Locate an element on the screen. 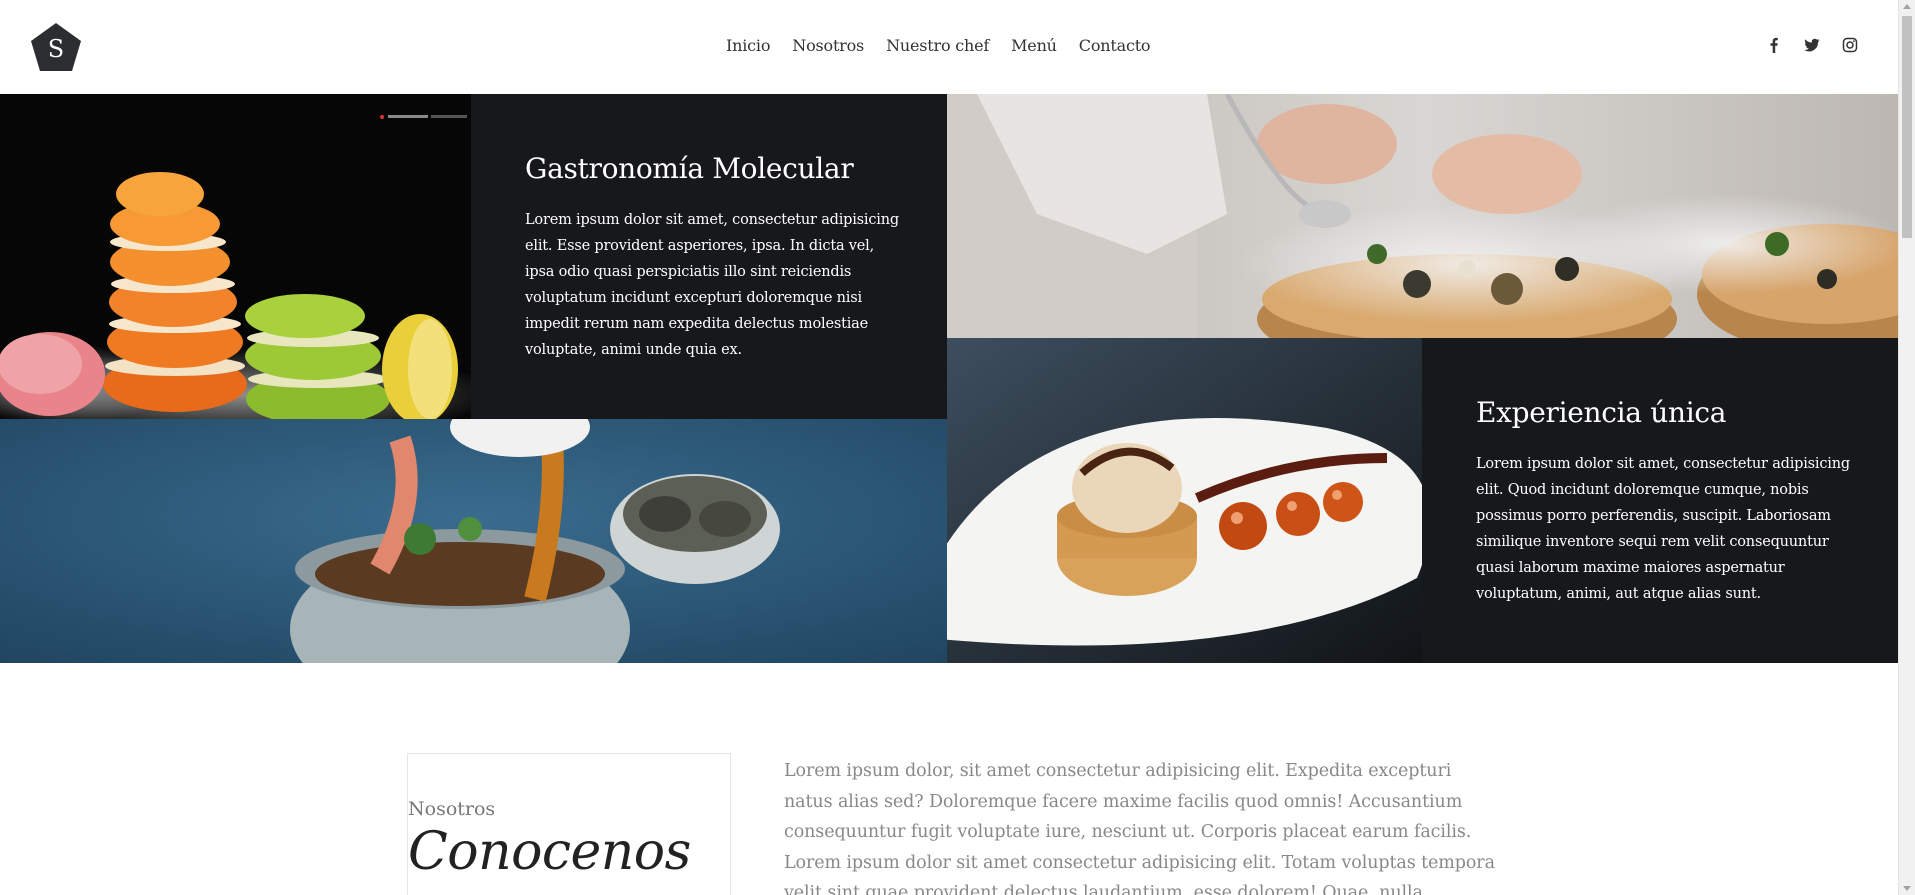 The width and height of the screenshot is (1915, 895). twitter-icon is located at coordinates (1812, 45).